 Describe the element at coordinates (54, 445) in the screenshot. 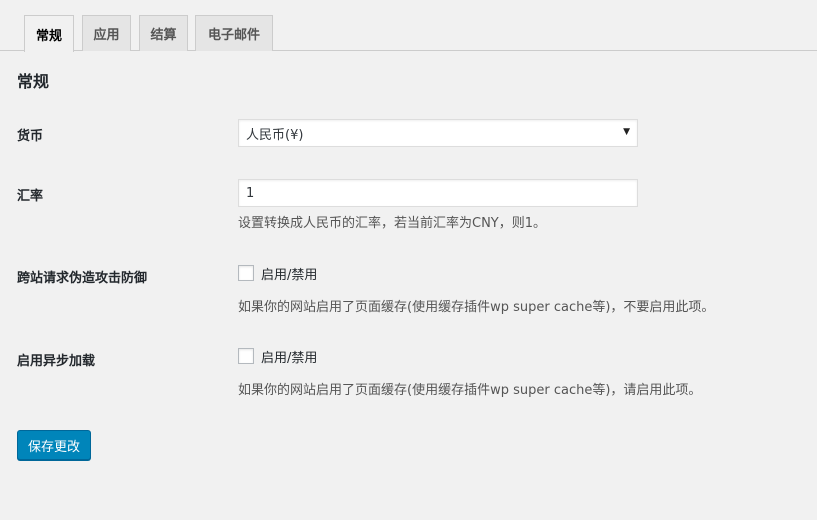

I see `save-button: 保存更改` at that location.